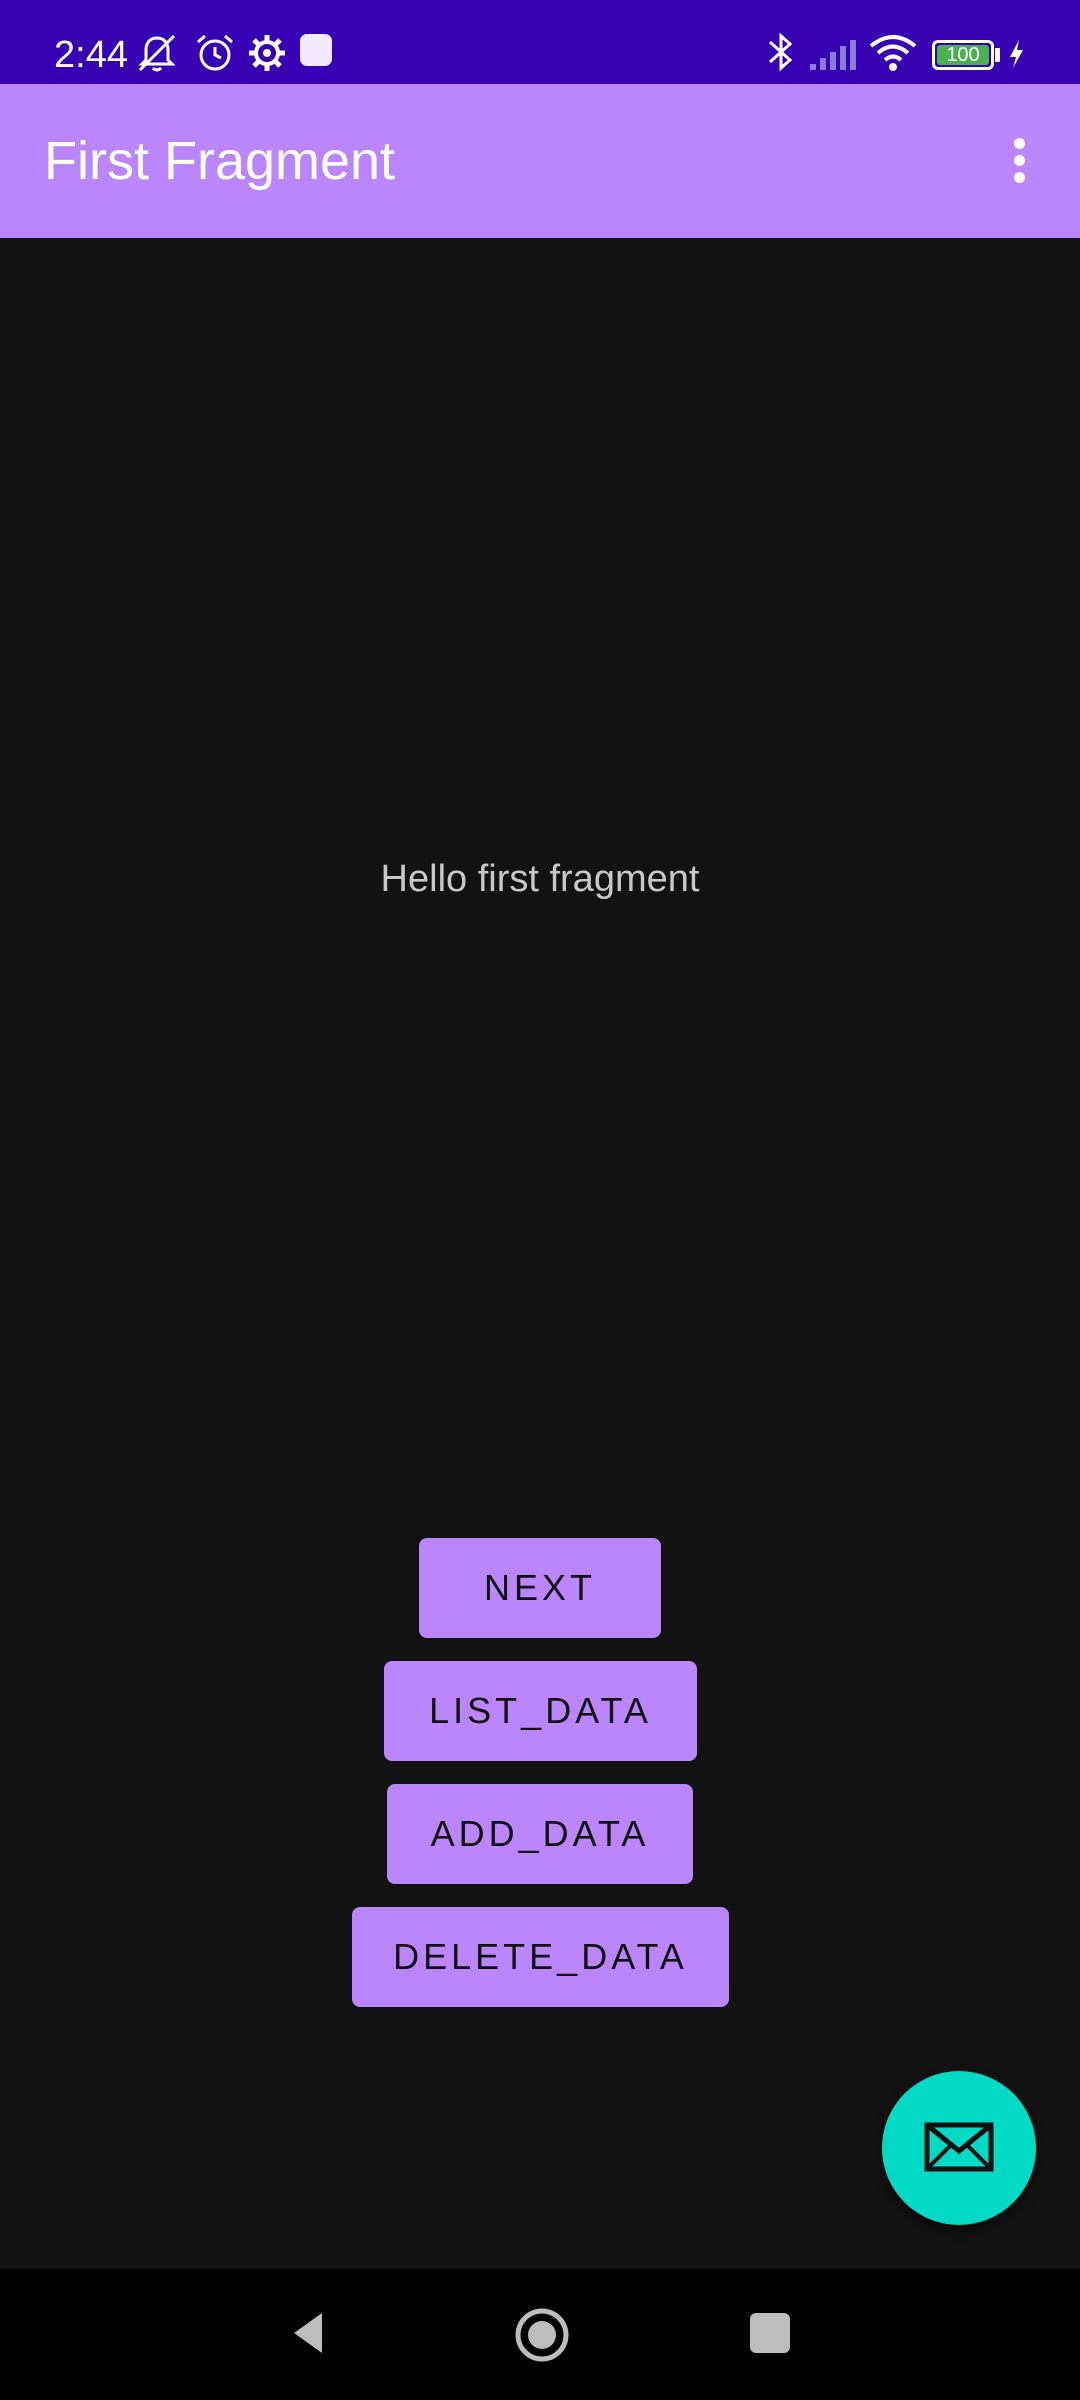 The height and width of the screenshot is (2400, 1080). What do you see at coordinates (833, 55) in the screenshot?
I see `signal-icon` at bounding box center [833, 55].